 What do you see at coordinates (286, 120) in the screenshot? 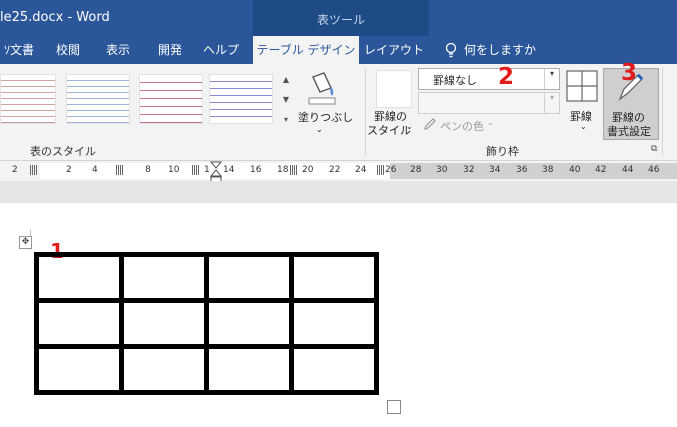
I see `gallery-more-icon: ▾` at bounding box center [286, 120].